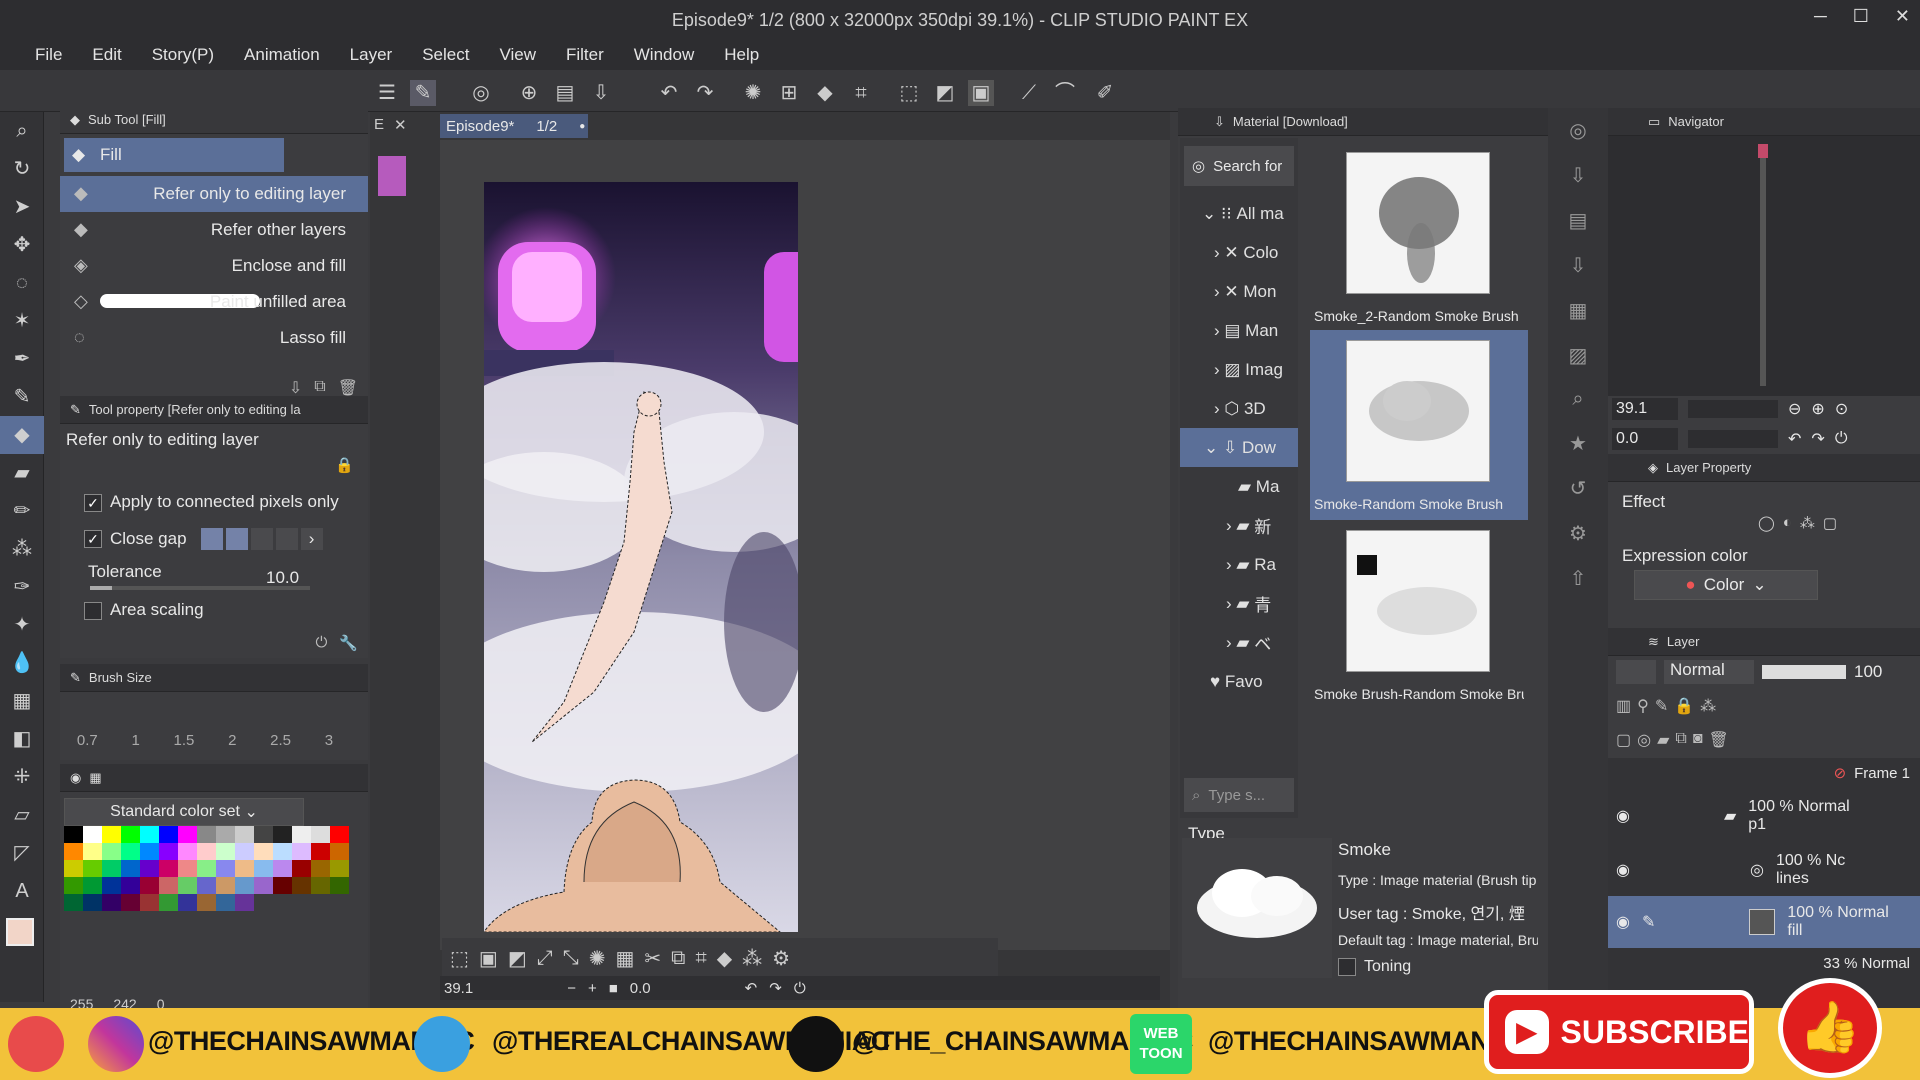 This screenshot has width=1920, height=1080. Describe the element at coordinates (22, 701) in the screenshot. I see `figure-icon: ▦` at that location.